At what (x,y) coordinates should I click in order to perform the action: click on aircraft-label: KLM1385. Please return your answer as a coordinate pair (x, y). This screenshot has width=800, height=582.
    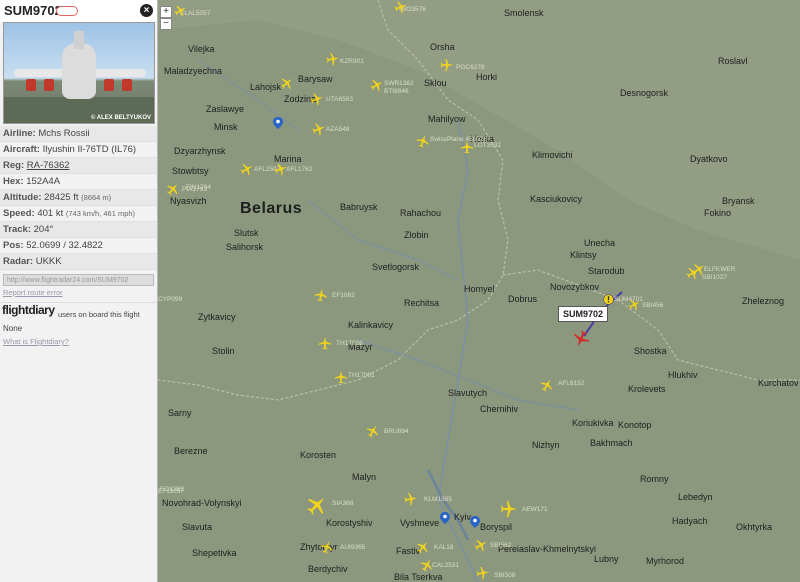
    Looking at the image, I should click on (438, 499).